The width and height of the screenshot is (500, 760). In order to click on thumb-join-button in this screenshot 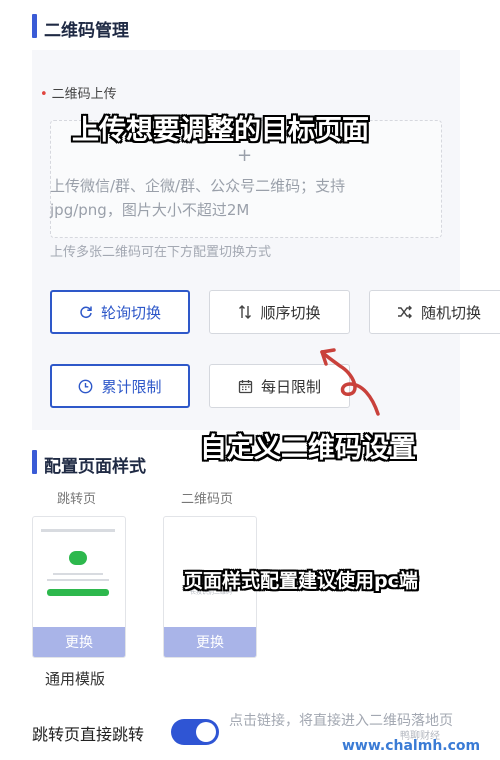, I will do `click(78, 592)`.